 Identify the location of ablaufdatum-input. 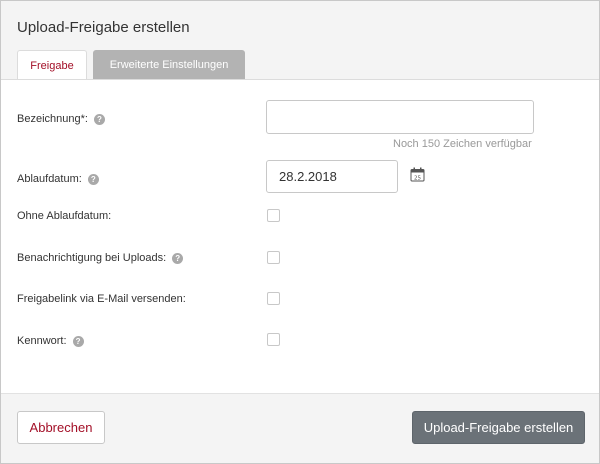
(332, 176).